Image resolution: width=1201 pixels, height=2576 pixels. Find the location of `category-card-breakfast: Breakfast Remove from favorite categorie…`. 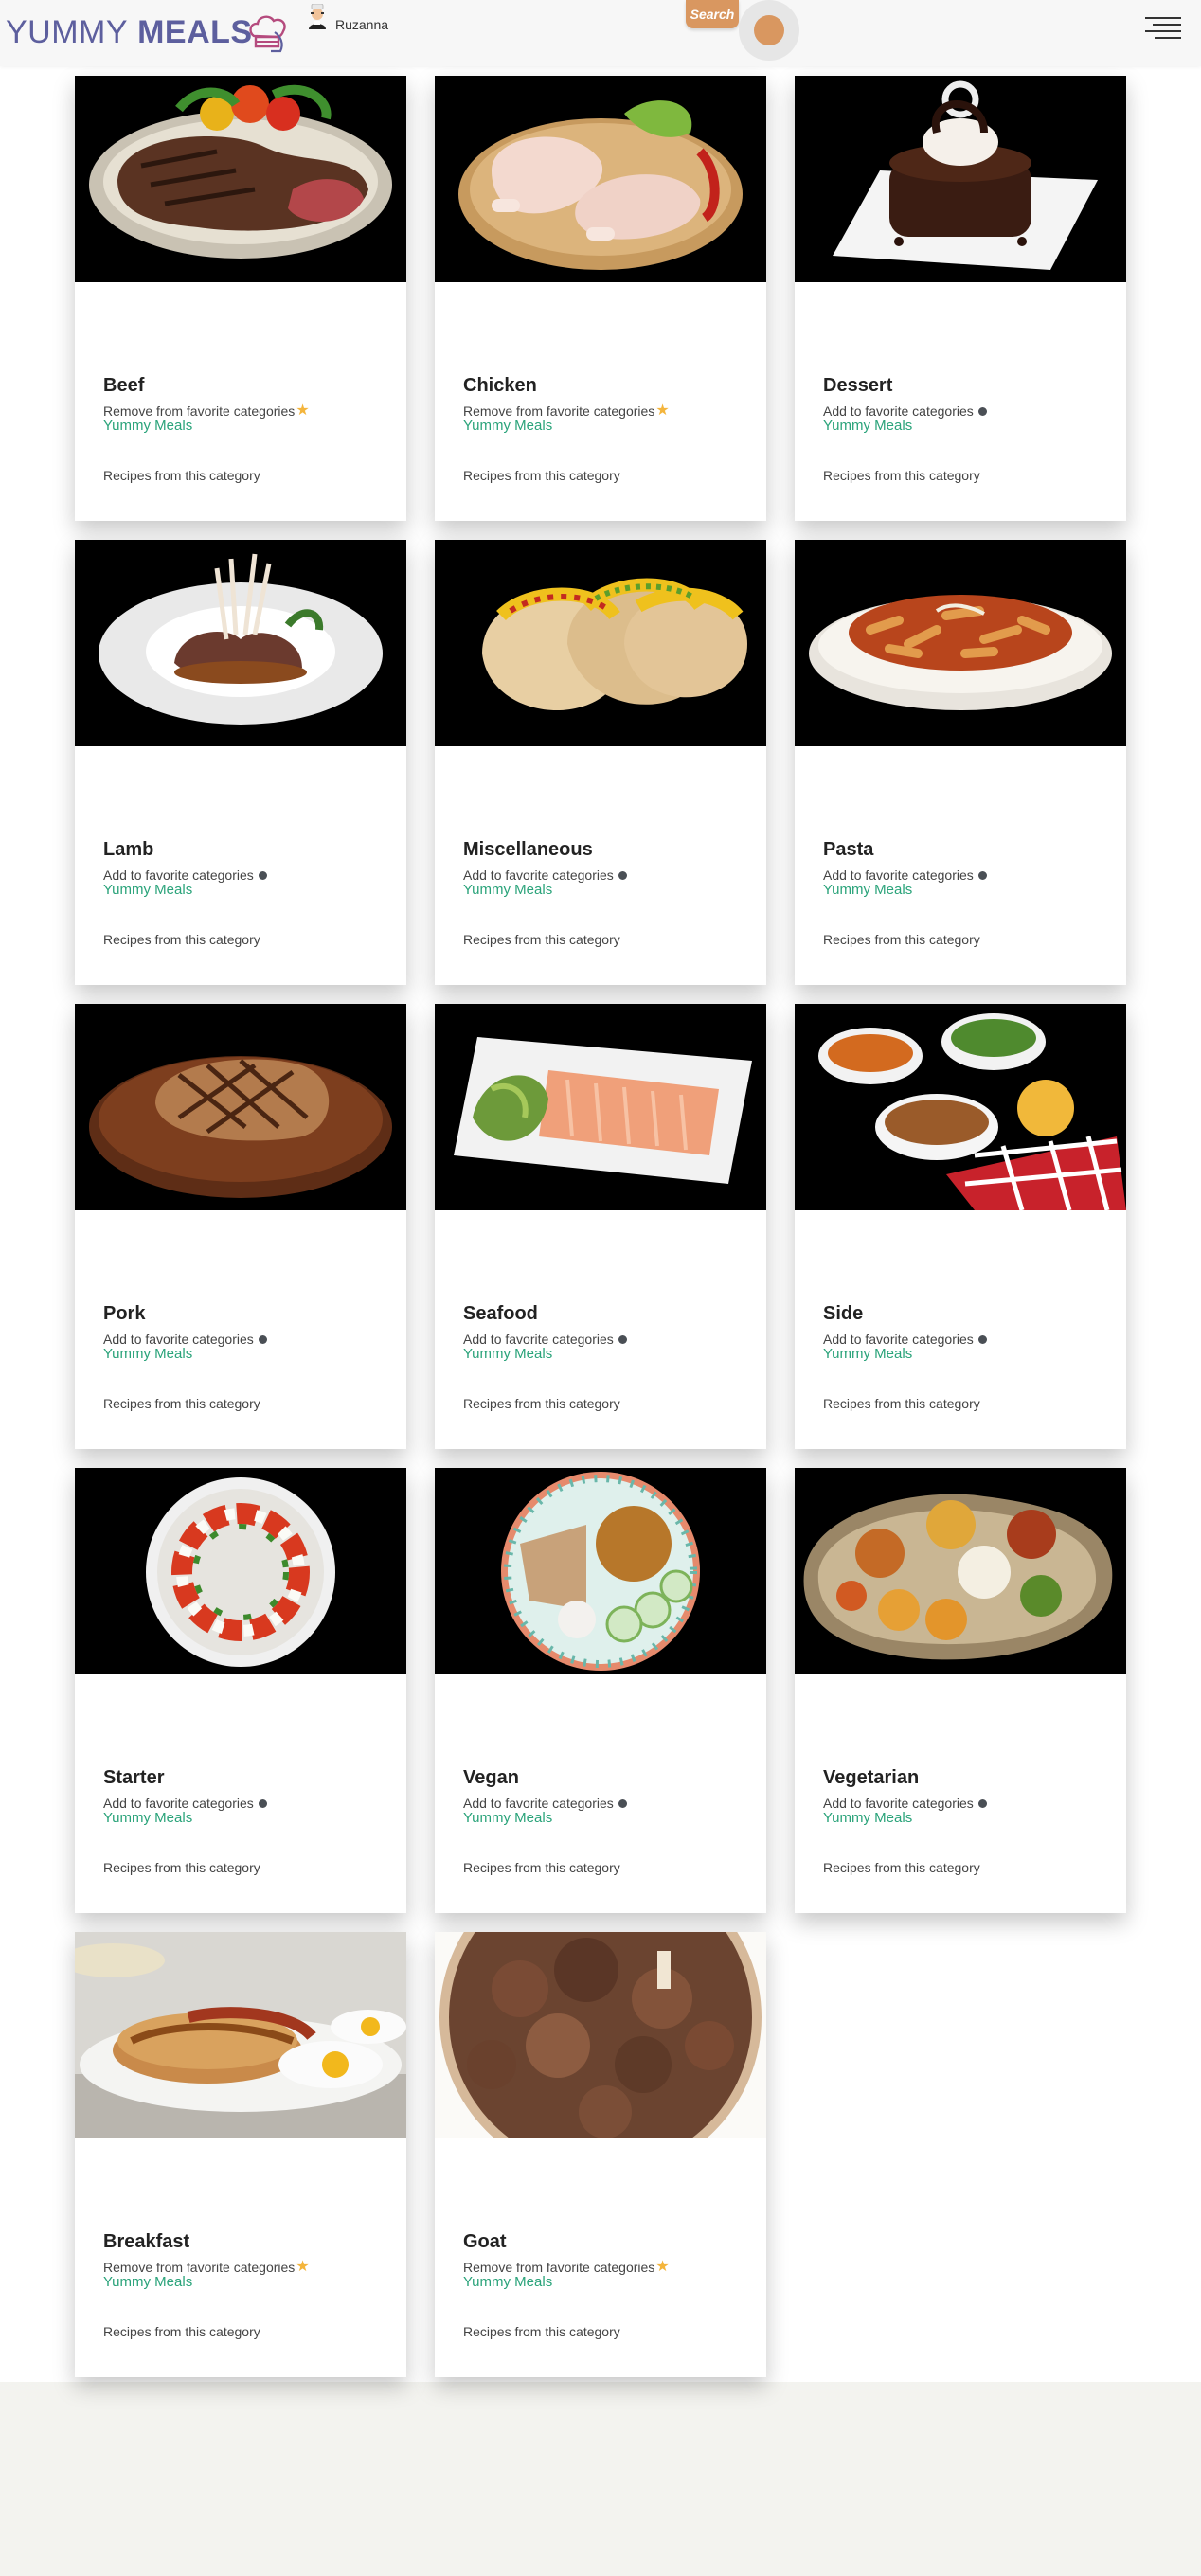

category-card-breakfast: Breakfast Remove from favorite categorie… is located at coordinates (240, 2154).